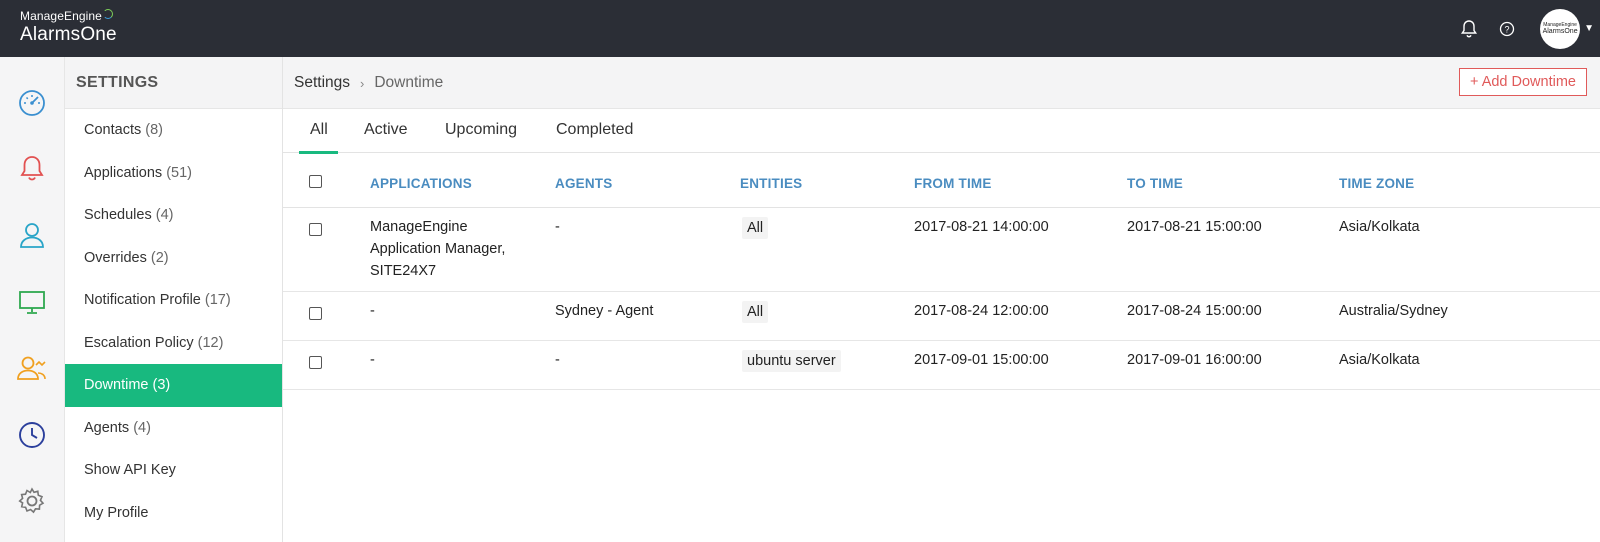 The width and height of the screenshot is (1600, 542). Describe the element at coordinates (107, 14) in the screenshot. I see `brand-swirl-icon` at that location.